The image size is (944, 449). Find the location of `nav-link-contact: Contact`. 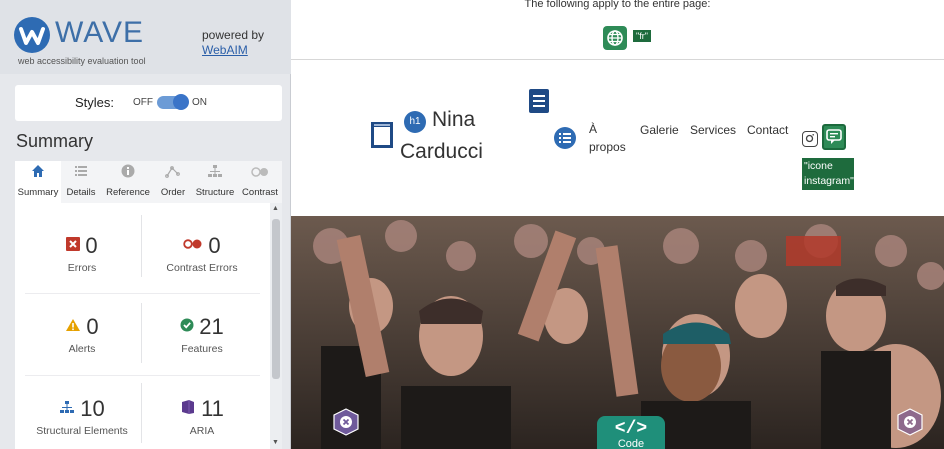

nav-link-contact: Contact is located at coordinates (767, 130).